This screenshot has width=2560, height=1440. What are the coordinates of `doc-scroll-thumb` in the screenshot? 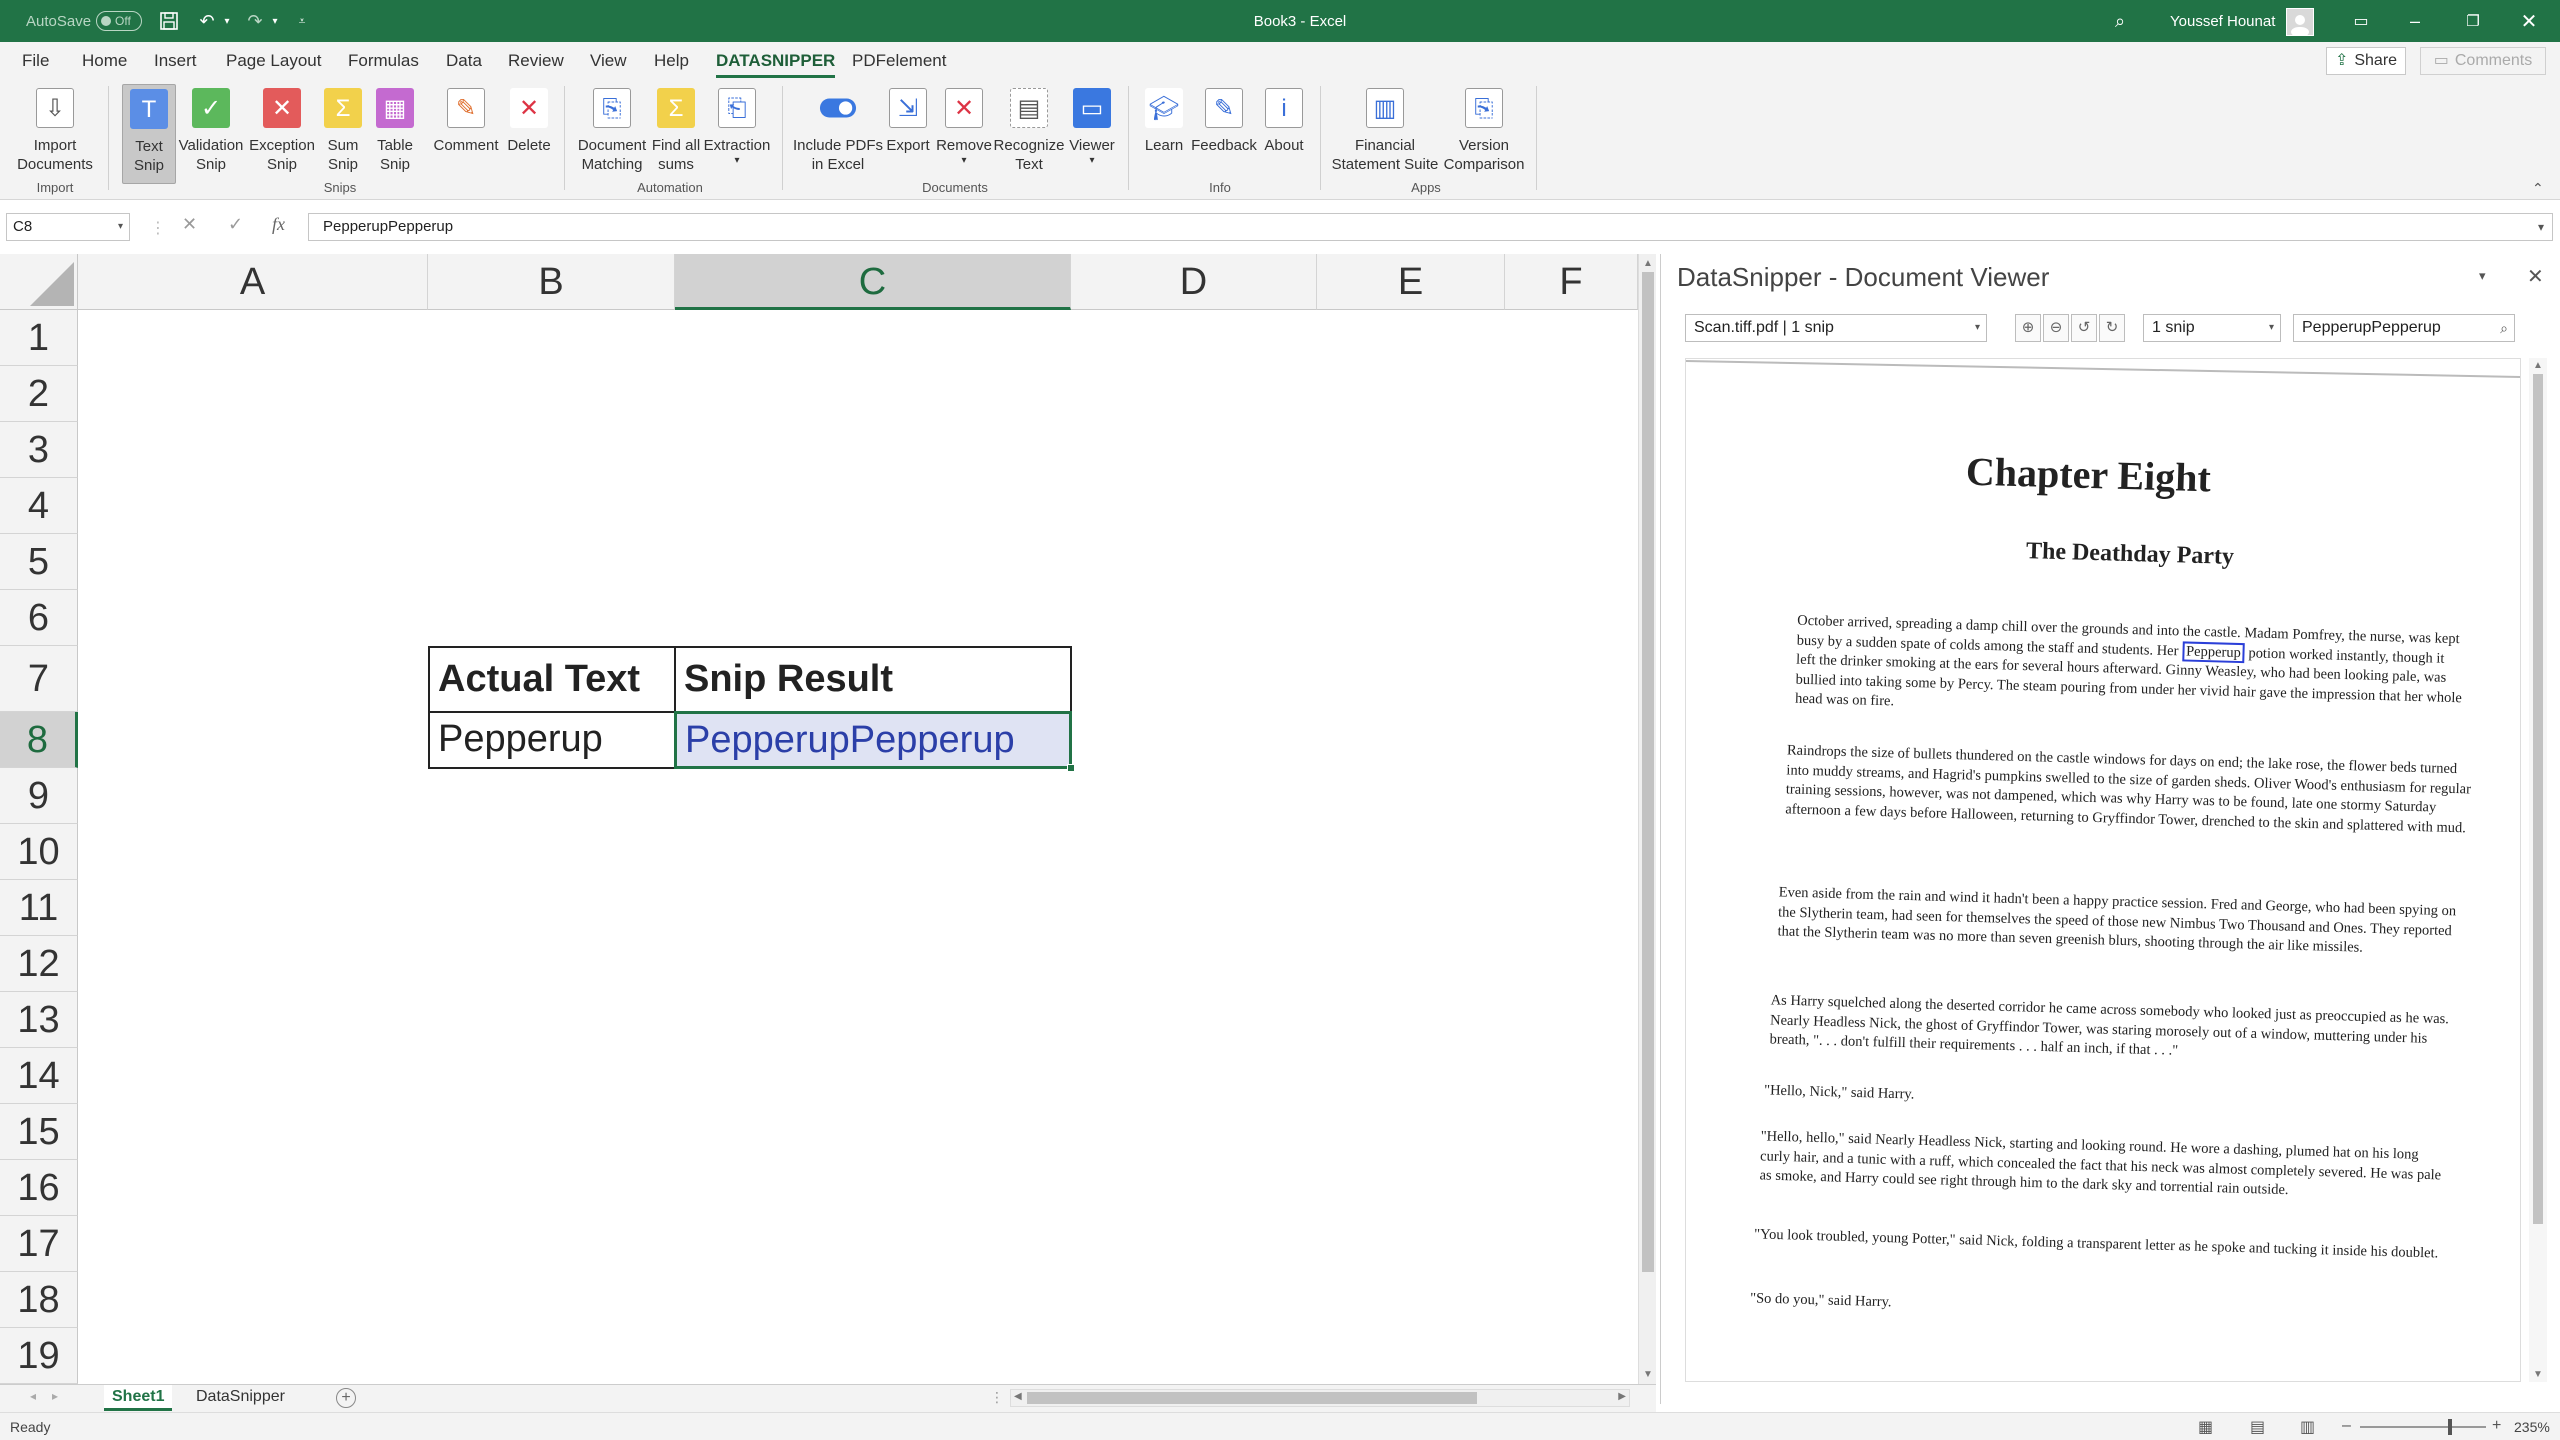 It's located at (2538, 799).